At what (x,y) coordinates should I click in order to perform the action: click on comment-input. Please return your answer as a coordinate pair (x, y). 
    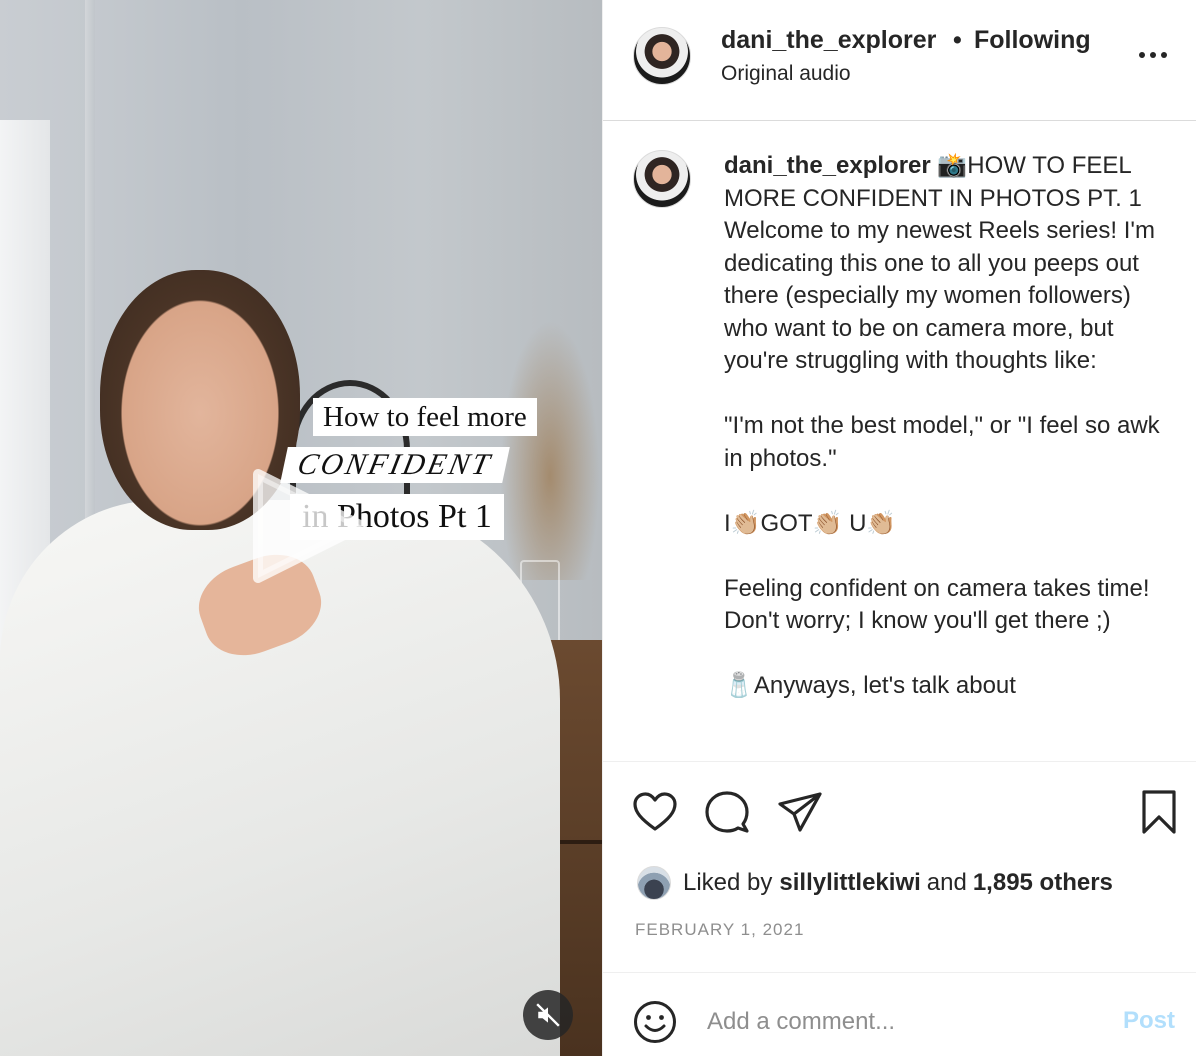
    Looking at the image, I should click on (902, 1022).